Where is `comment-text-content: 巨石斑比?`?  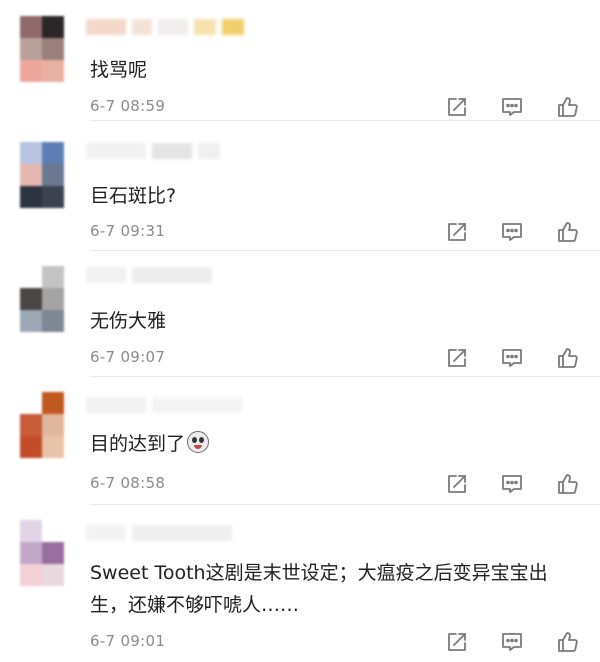 comment-text-content: 巨石斑比? is located at coordinates (133, 196).